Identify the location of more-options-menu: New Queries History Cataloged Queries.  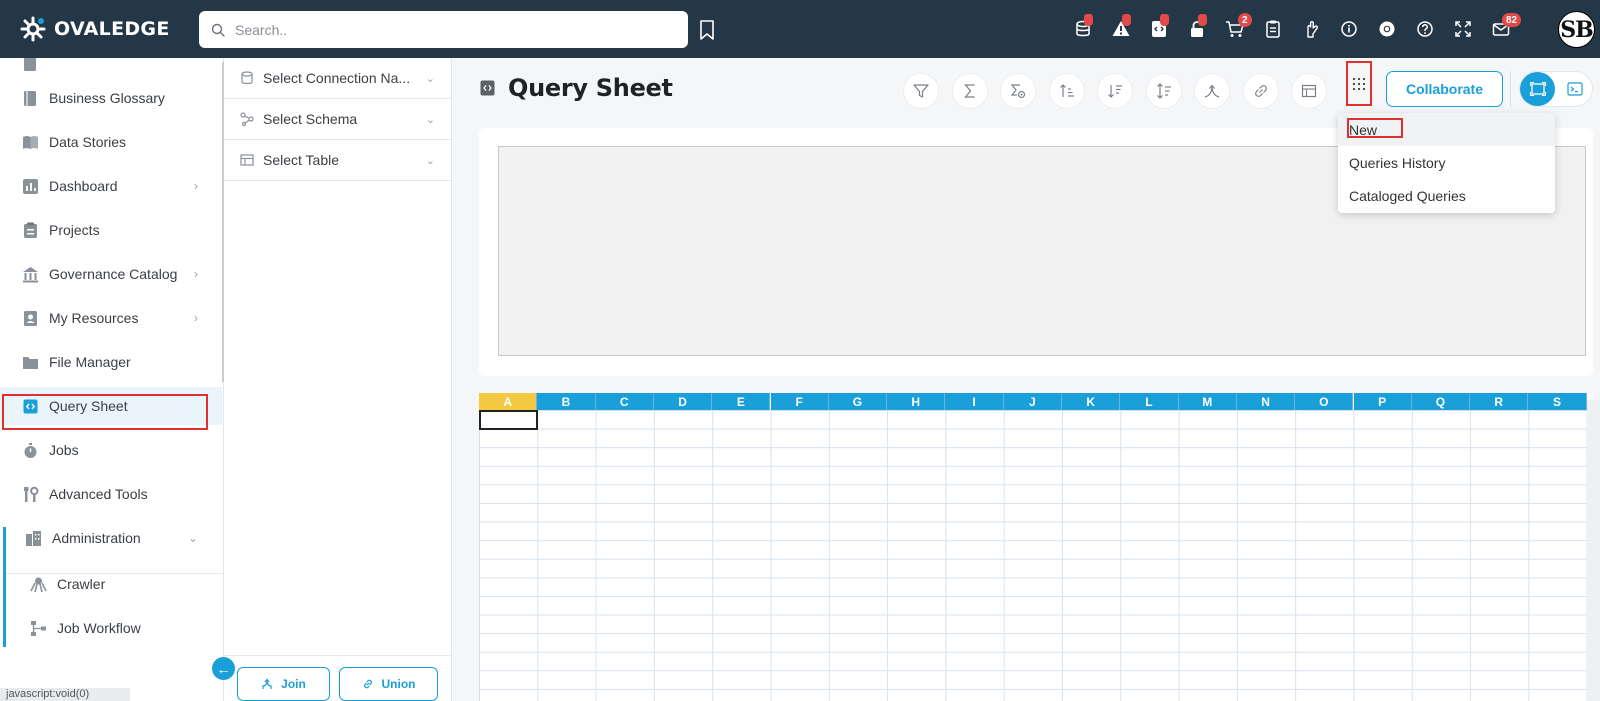
(1446, 163).